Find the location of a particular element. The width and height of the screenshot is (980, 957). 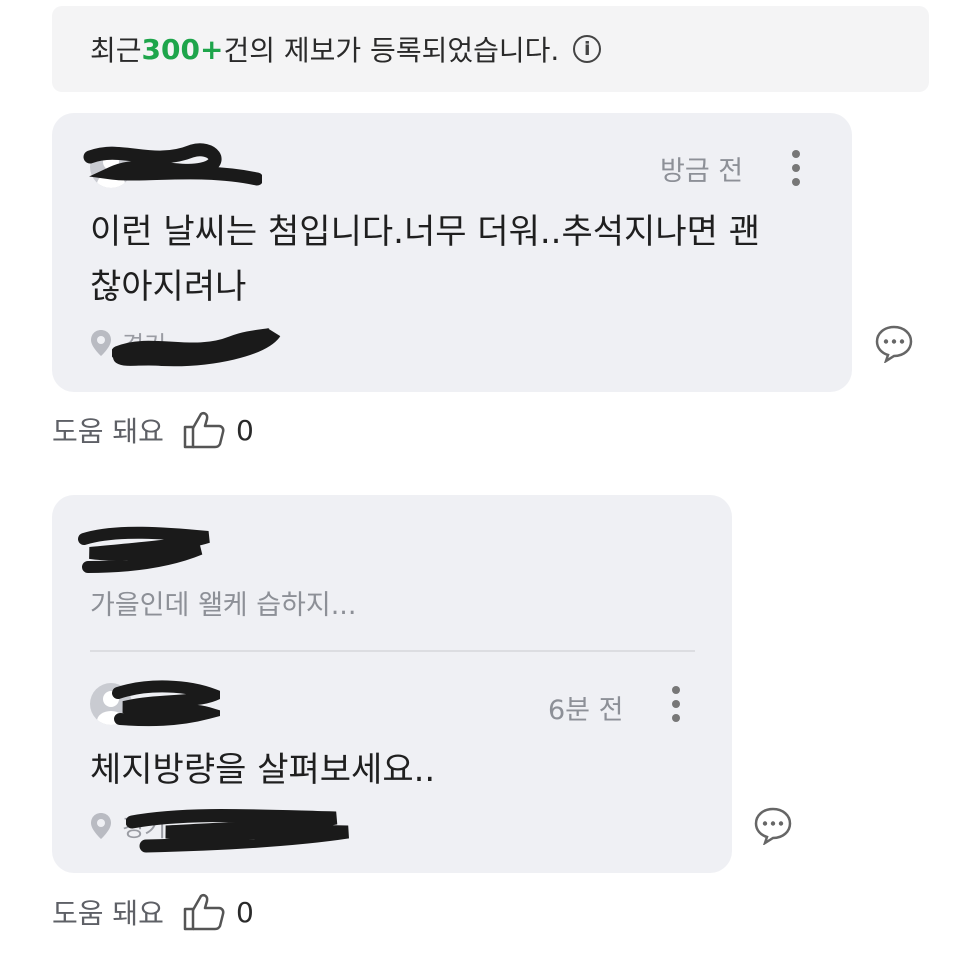

post-body: 이런 날씨는 첨입니다.너무 더워..추석지나면 괜찮아지려나 is located at coordinates (425, 259).